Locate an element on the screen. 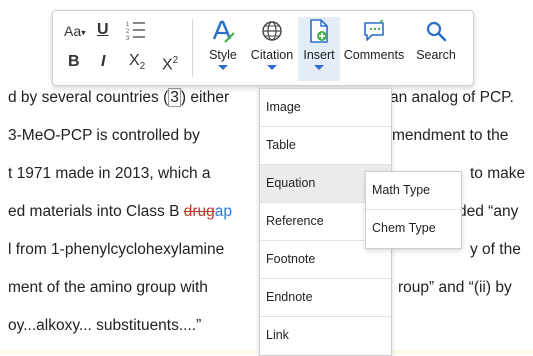  comment-icon is located at coordinates (374, 30).